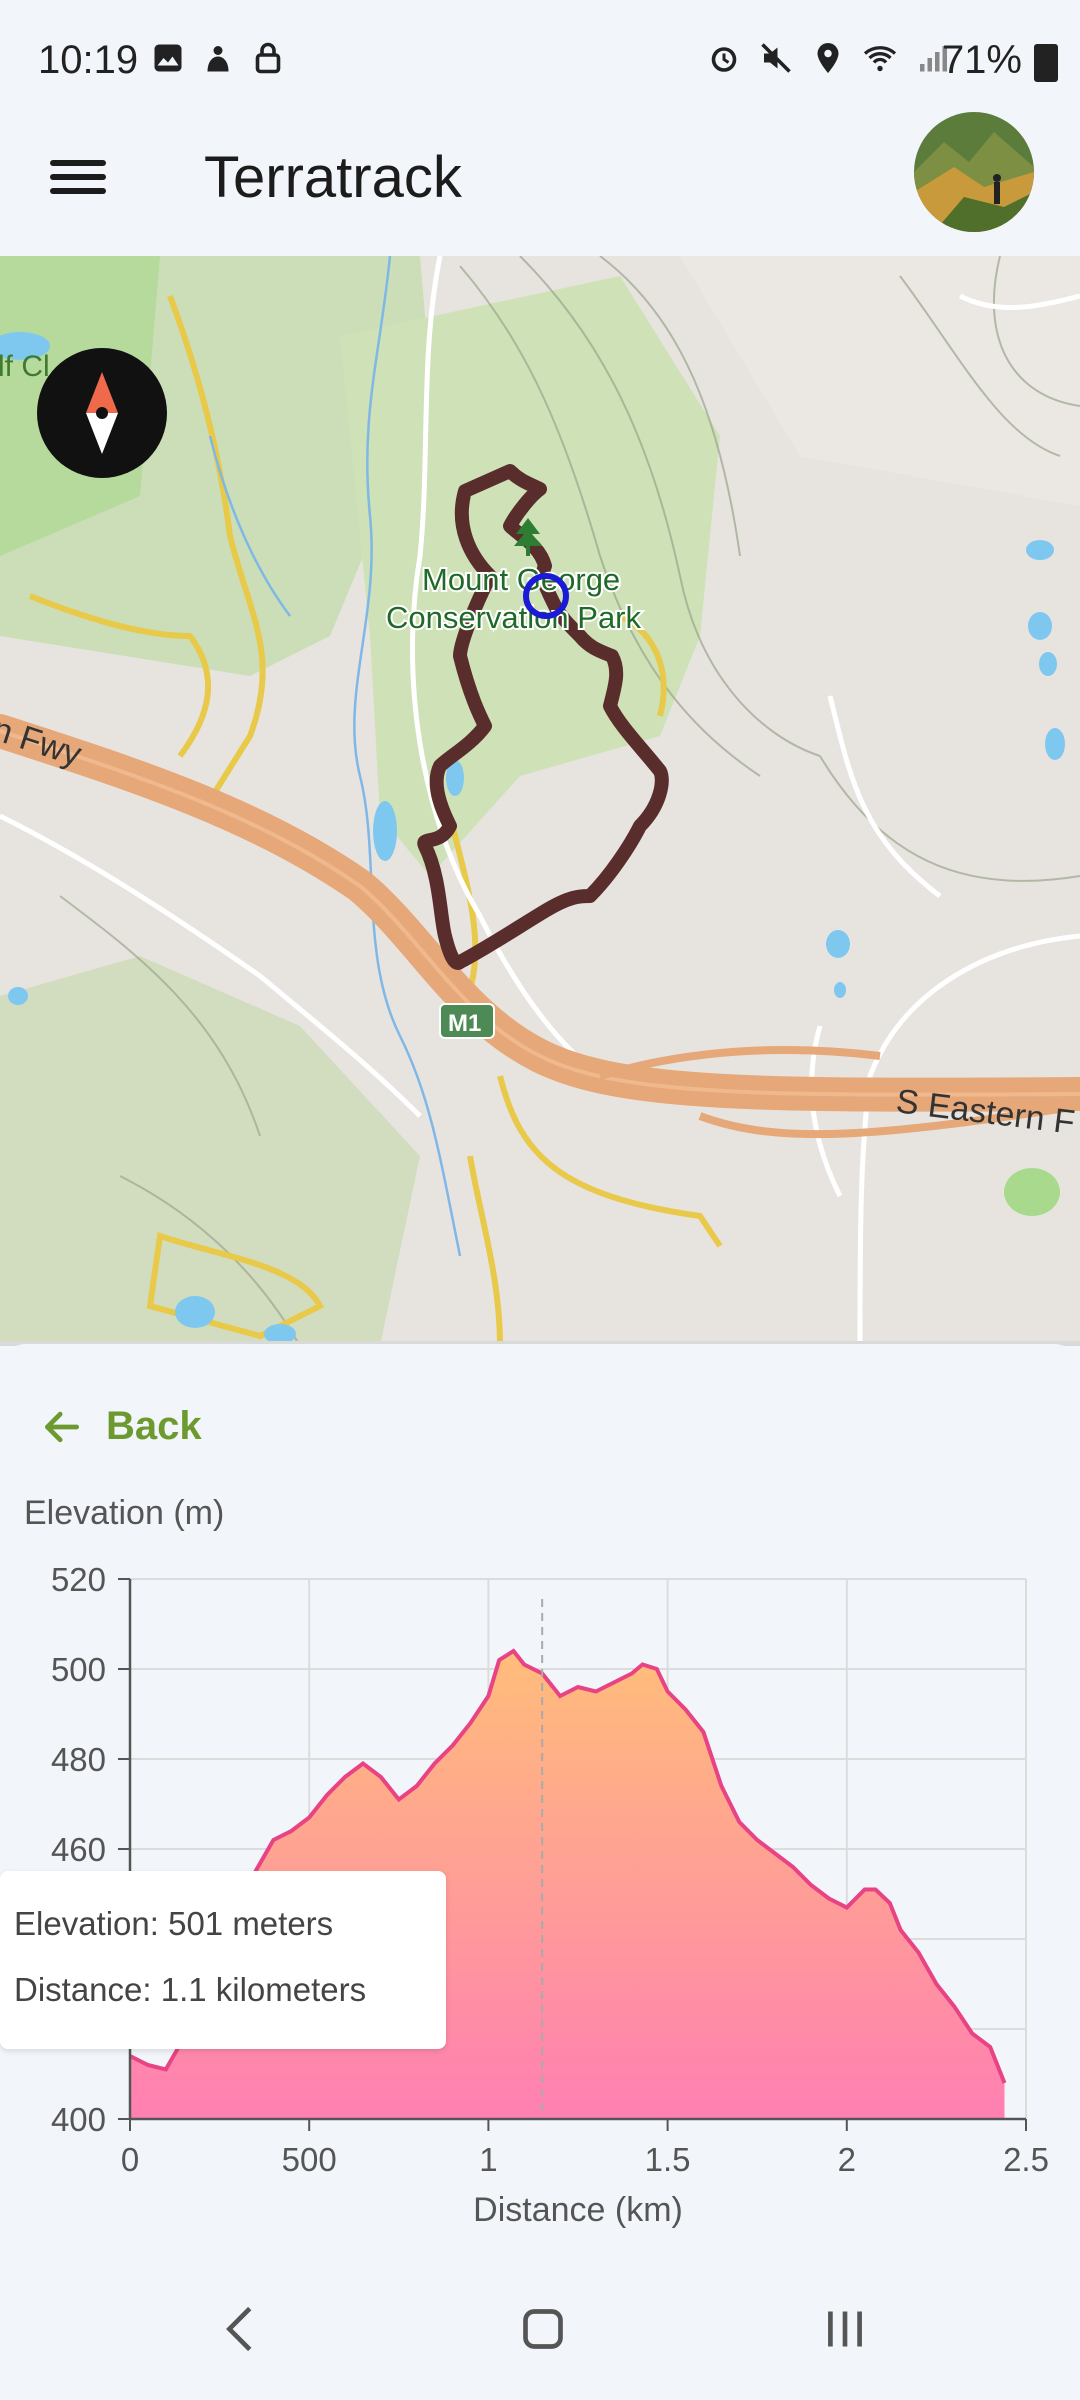 Image resolution: width=1080 pixels, height=2400 pixels. Describe the element at coordinates (78, 1849) in the screenshot. I see `y-tick-label: 460` at that location.